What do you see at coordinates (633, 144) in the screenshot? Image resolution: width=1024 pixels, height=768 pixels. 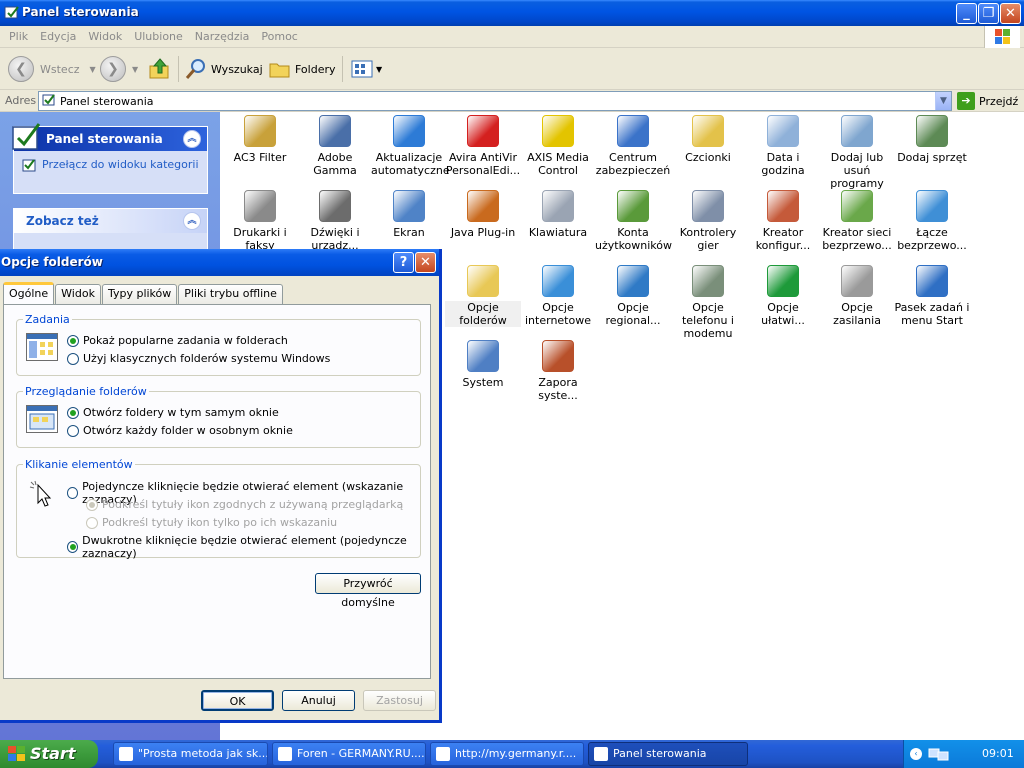 I see `control-panel-item: Centrum zabezpieczeń` at bounding box center [633, 144].